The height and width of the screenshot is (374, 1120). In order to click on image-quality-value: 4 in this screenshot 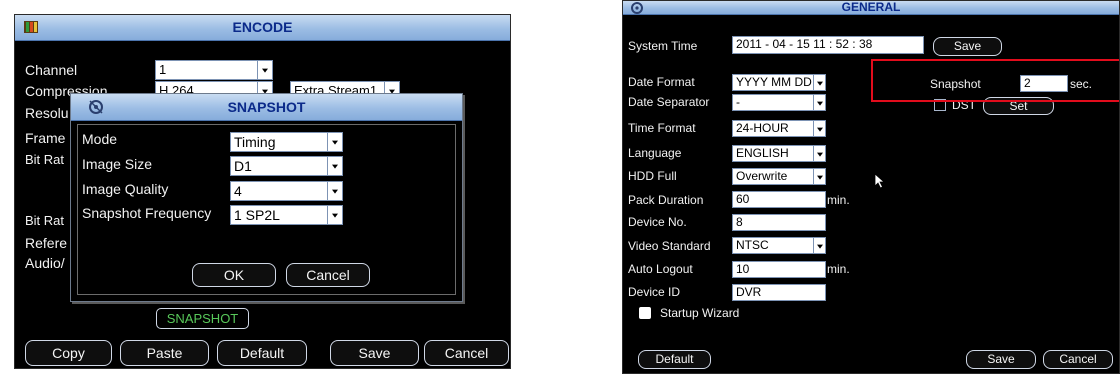, I will do `click(238, 191)`.